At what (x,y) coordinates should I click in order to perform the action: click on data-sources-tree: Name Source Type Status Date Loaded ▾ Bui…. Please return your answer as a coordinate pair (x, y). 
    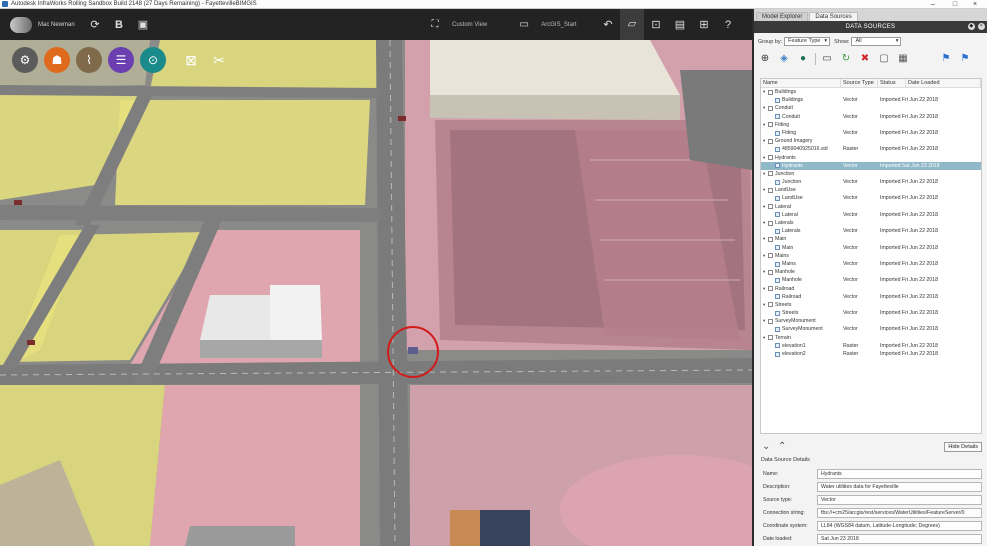
    Looking at the image, I should click on (871, 256).